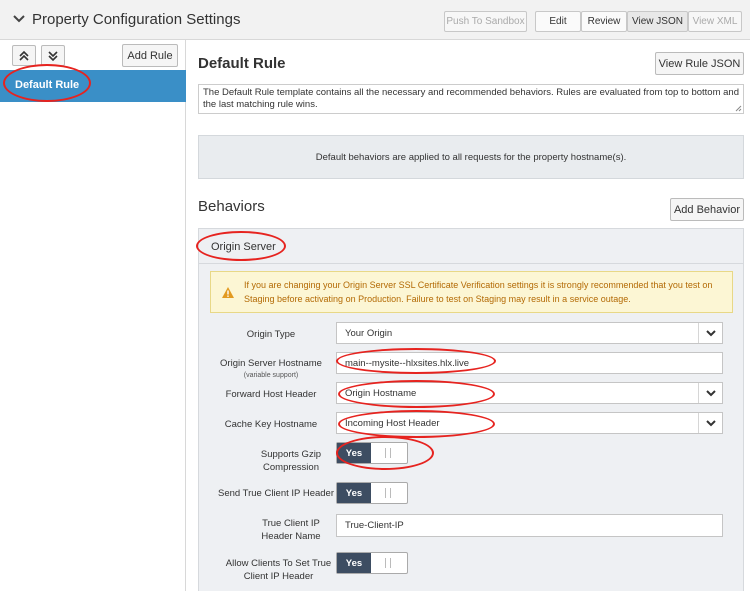 Image resolution: width=750 pixels, height=591 pixels. Describe the element at coordinates (529, 525) in the screenshot. I see `ip-header-name-input: True-Client-IP` at that location.